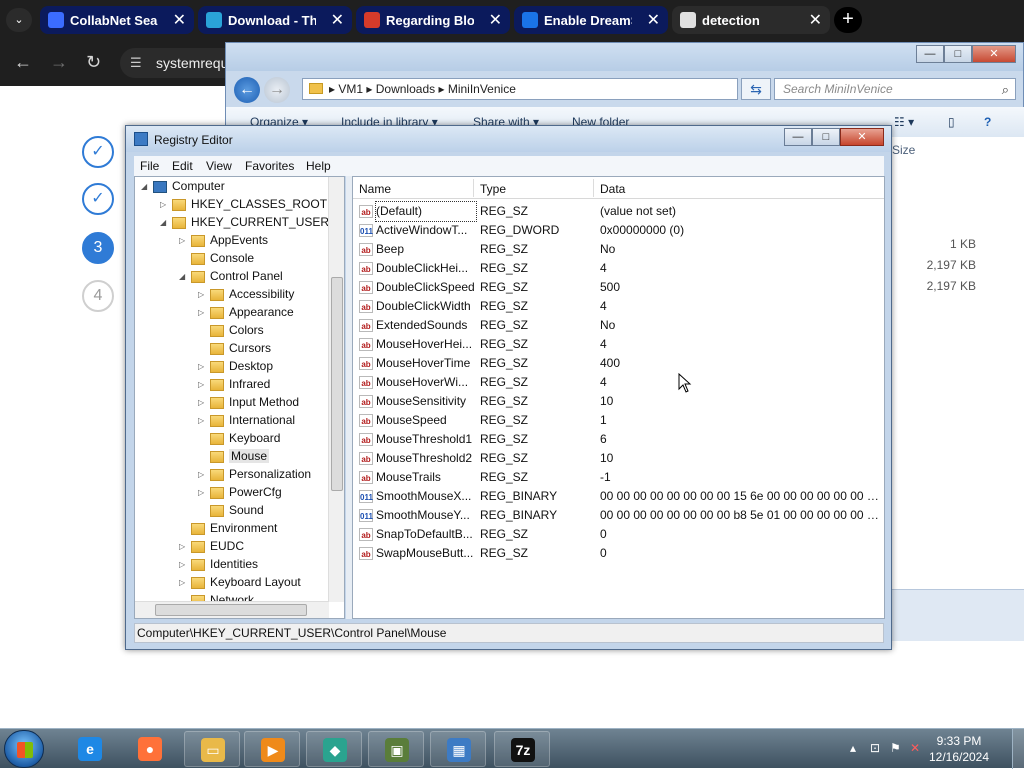  Describe the element at coordinates (618, 249) in the screenshot. I see `registry-value-row: ab Beep REG_SZ No` at that location.